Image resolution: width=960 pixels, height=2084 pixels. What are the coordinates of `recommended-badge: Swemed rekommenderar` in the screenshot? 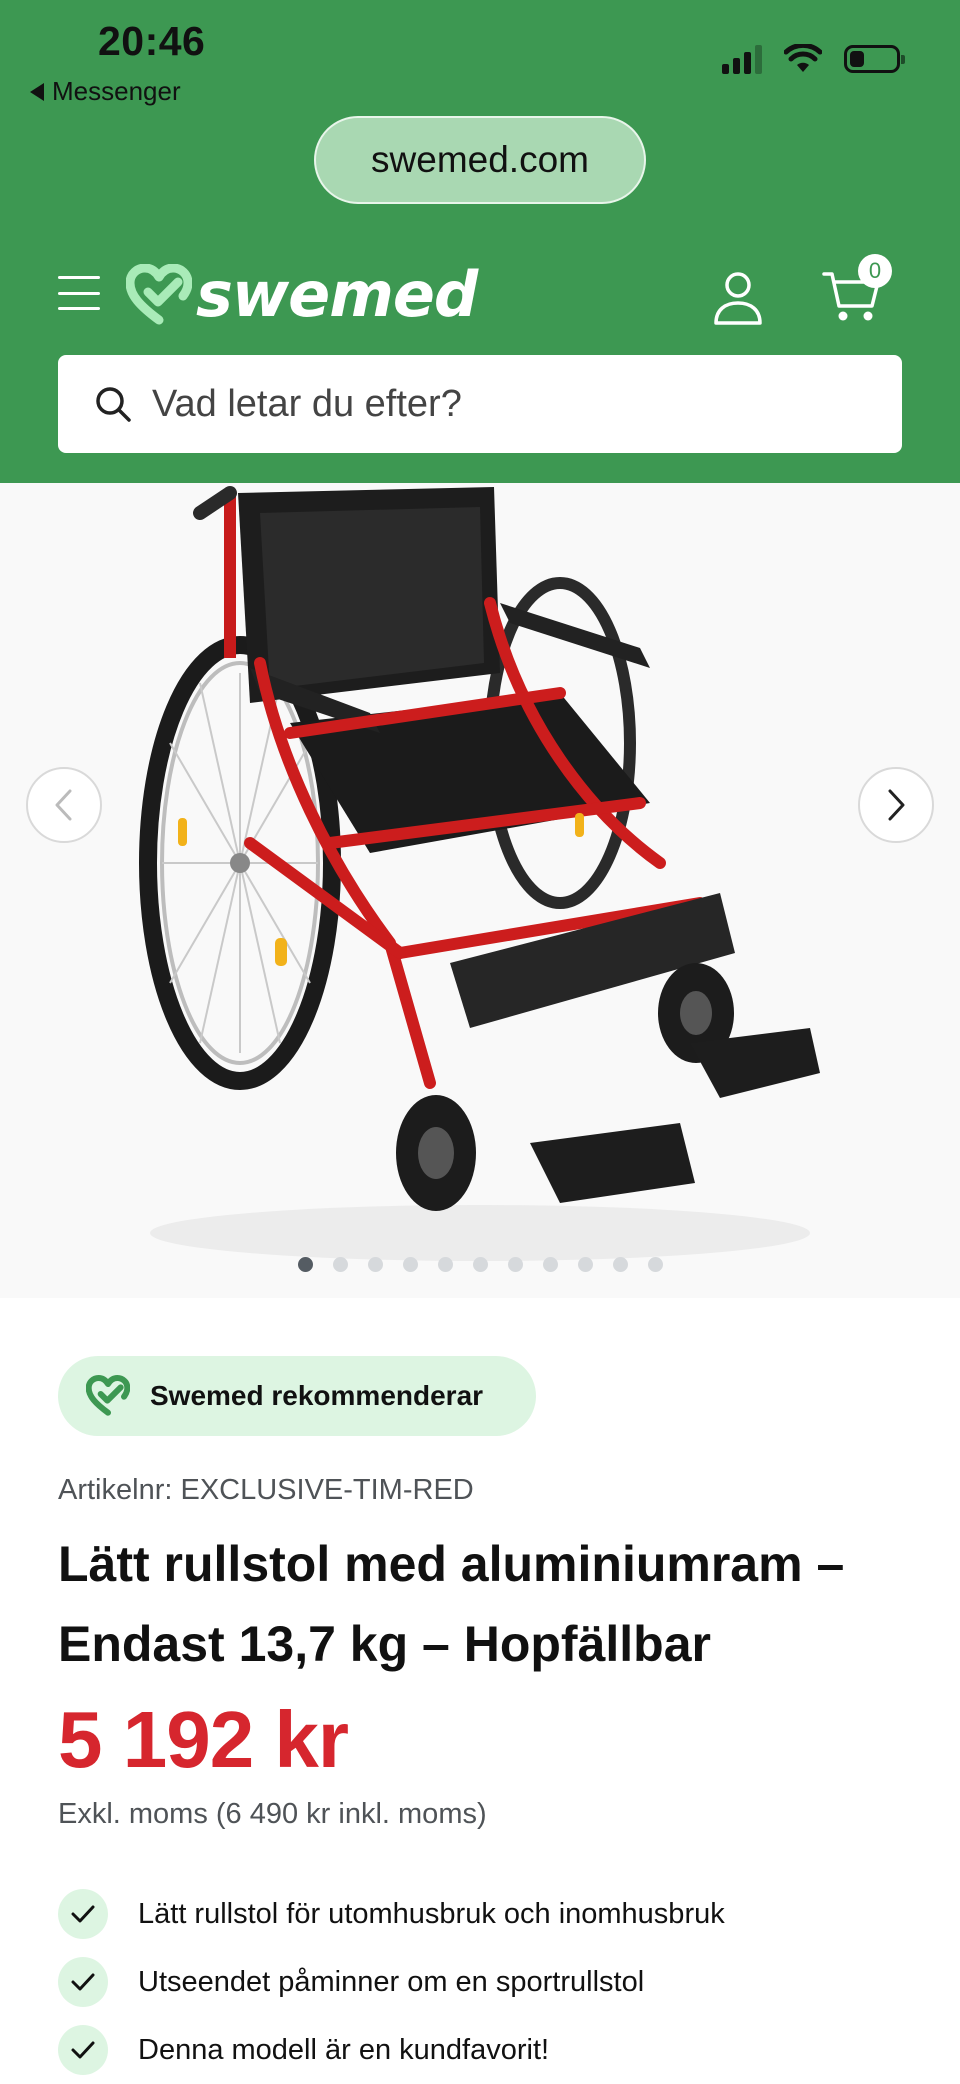 It's located at (297, 1396).